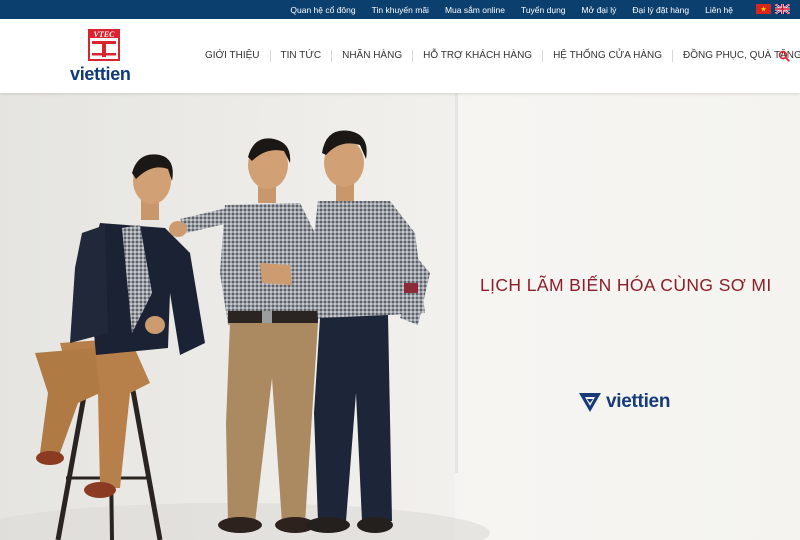  What do you see at coordinates (599, 10) in the screenshot?
I see `top-link-open-agency: Mở đại lý` at bounding box center [599, 10].